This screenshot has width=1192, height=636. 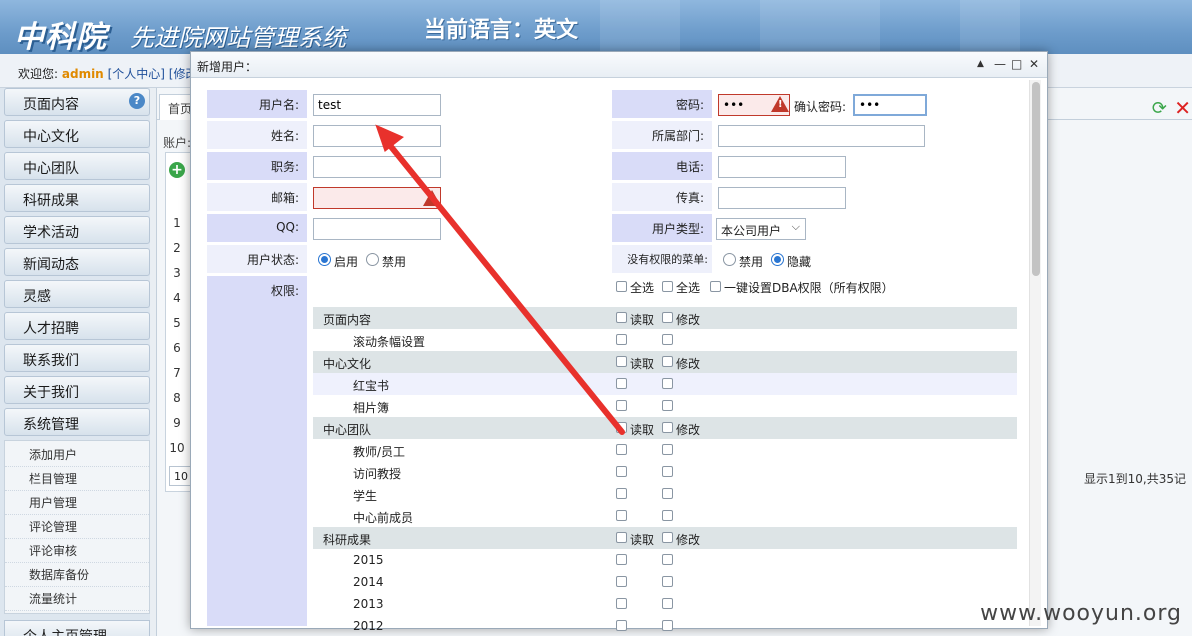 I want to click on permission-name: 滚动条幅设置, so click(x=389, y=342).